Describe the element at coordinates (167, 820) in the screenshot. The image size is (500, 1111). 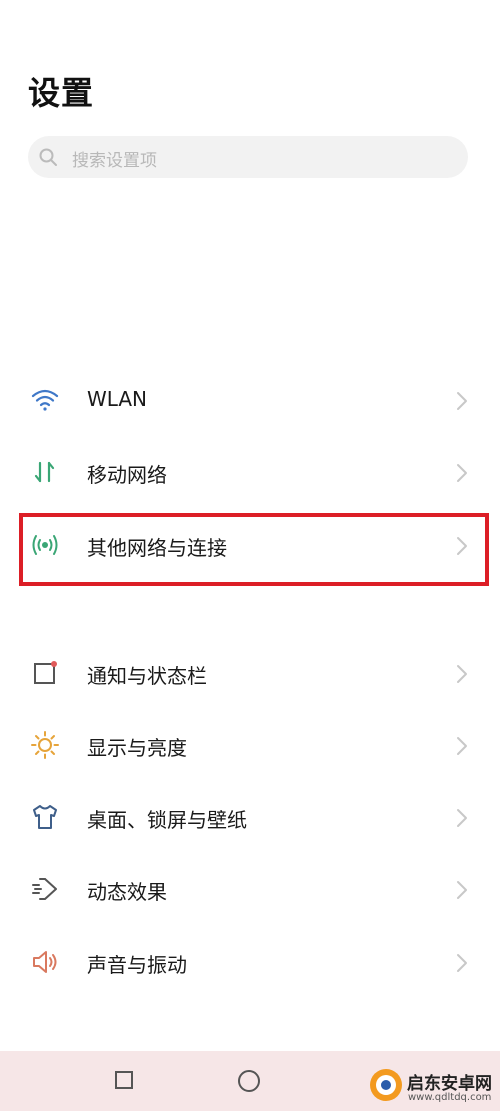
I see `settings-item-label: 桌面、锁屏与壁纸` at that location.